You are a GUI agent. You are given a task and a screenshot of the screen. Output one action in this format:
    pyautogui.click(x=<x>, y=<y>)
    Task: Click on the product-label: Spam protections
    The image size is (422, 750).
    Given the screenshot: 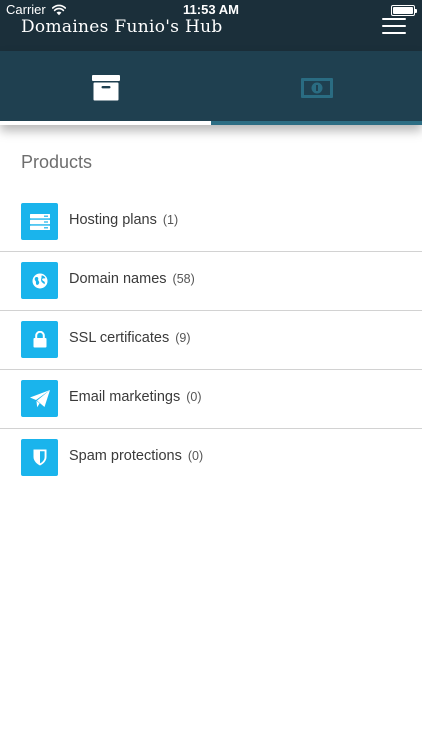 What is the action you would take?
    pyautogui.click(x=125, y=456)
    